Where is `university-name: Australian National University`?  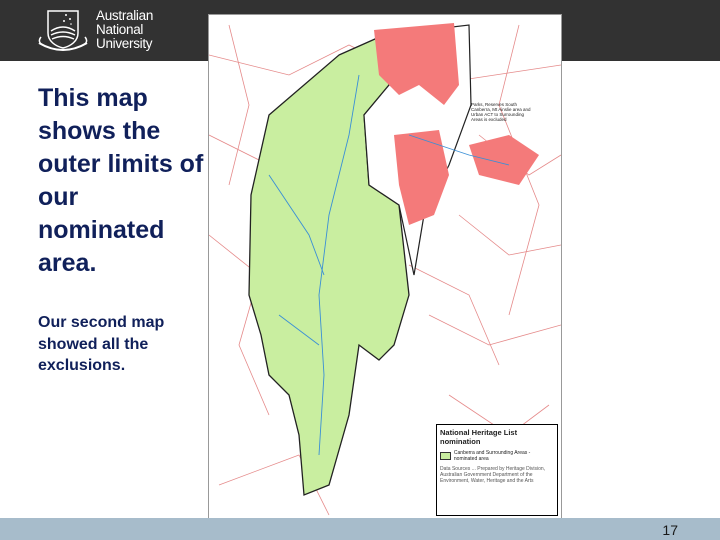
university-name: Australian National University is located at coordinates (124, 30).